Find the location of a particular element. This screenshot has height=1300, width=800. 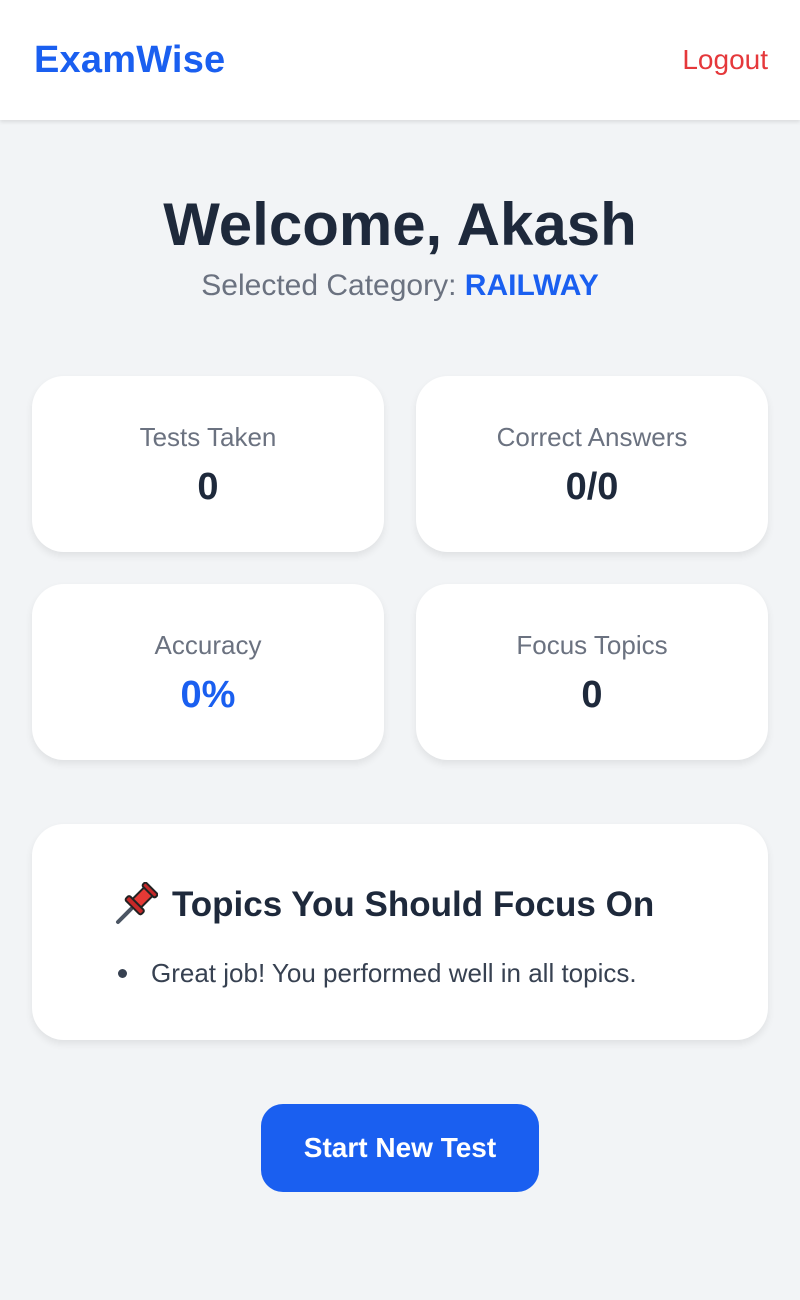

stat-label: Tests Taken is located at coordinates (208, 437).